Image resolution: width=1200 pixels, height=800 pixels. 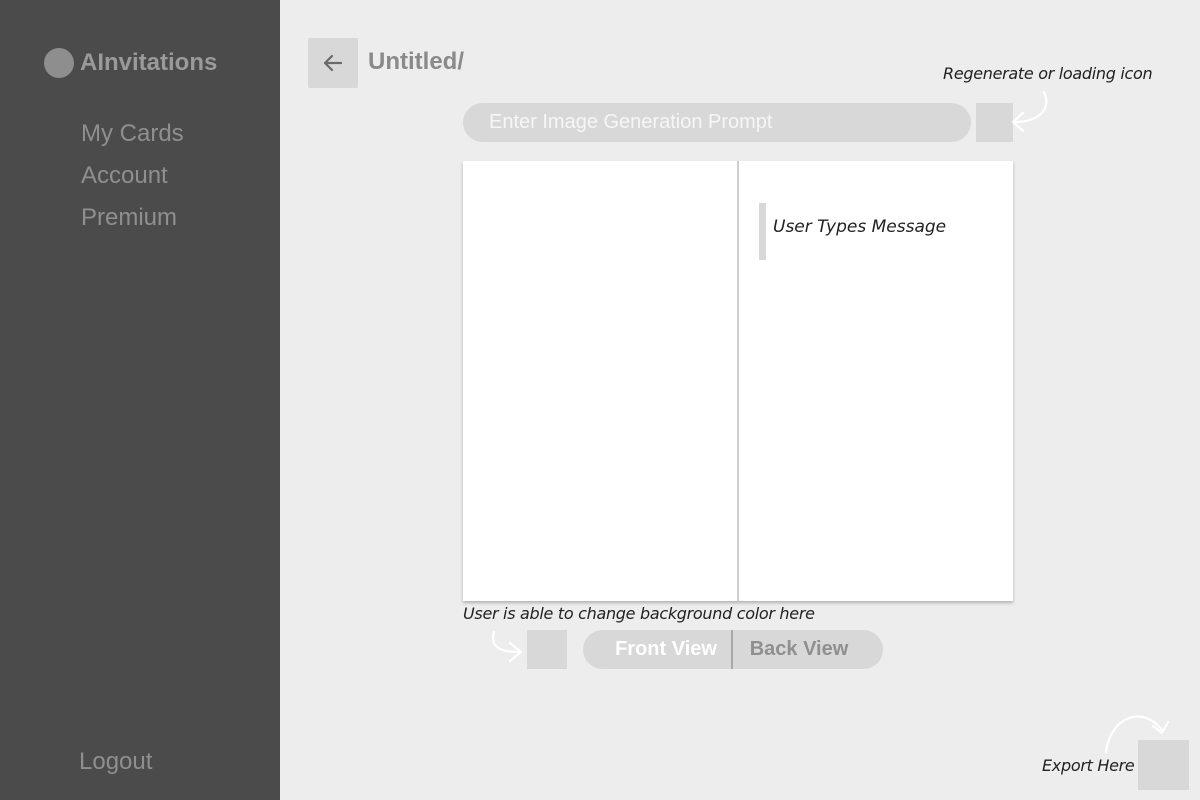 I want to click on image-prompt-input, so click(x=717, y=122).